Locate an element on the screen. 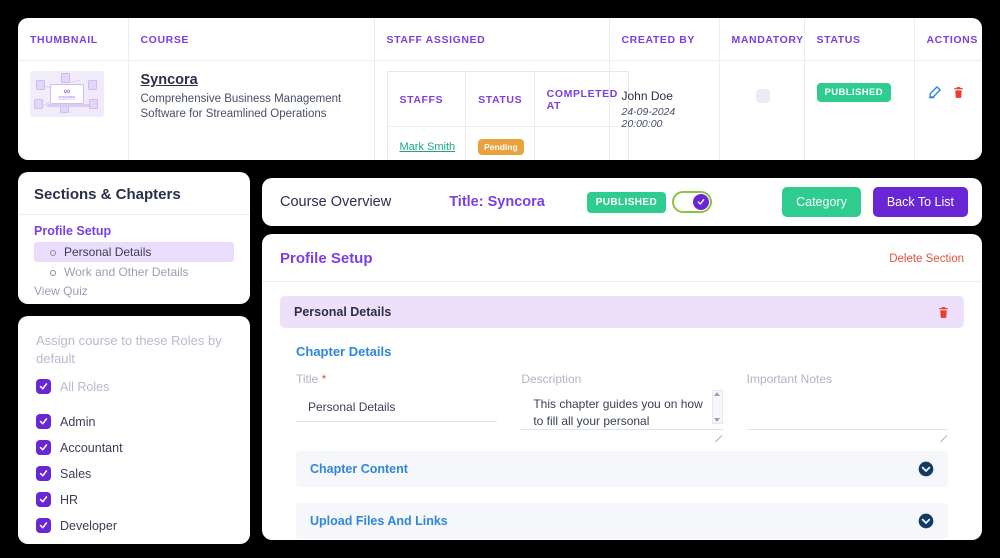 This screenshot has height=558, width=1000. cell-mandatory is located at coordinates (762, 110).